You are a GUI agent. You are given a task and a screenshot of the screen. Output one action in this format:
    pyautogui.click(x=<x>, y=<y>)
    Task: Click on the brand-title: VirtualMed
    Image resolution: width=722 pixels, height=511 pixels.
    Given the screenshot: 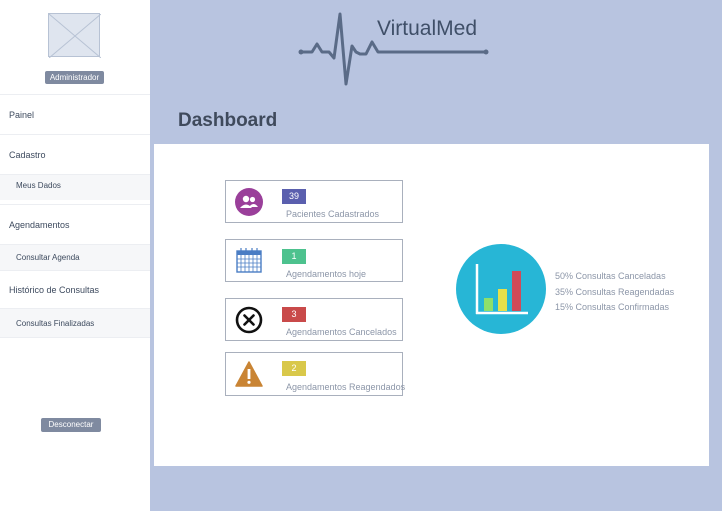 What is the action you would take?
    pyautogui.click(x=427, y=28)
    